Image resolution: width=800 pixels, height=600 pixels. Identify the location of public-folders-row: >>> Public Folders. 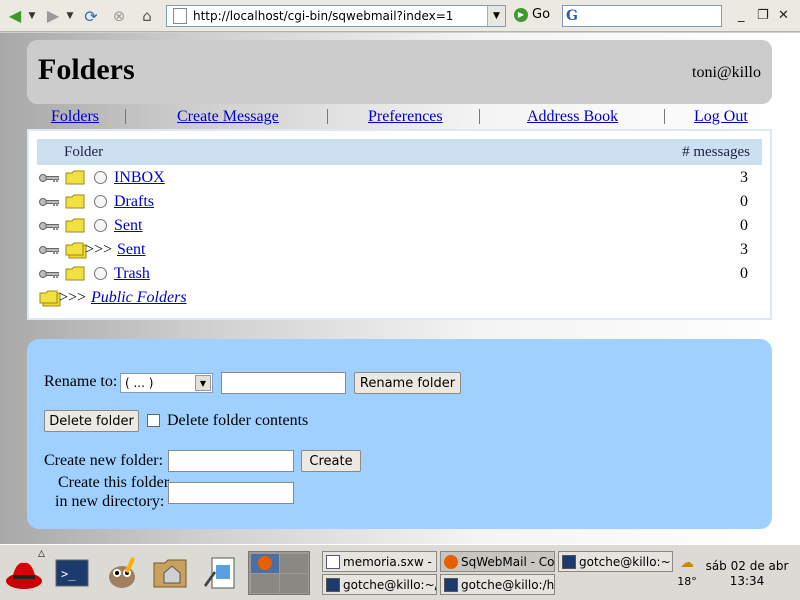
(399, 299).